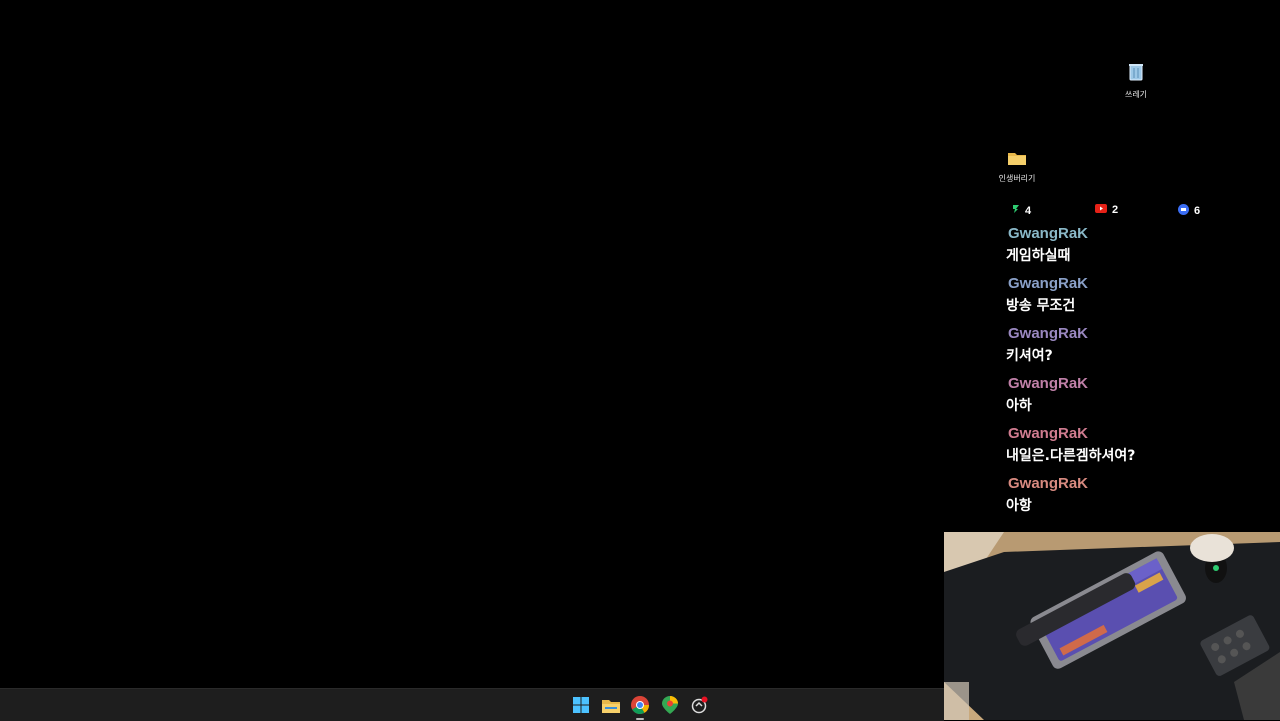 Image resolution: width=1280 pixels, height=721 pixels. What do you see at coordinates (611, 705) in the screenshot?
I see `file-explorer-icon` at bounding box center [611, 705].